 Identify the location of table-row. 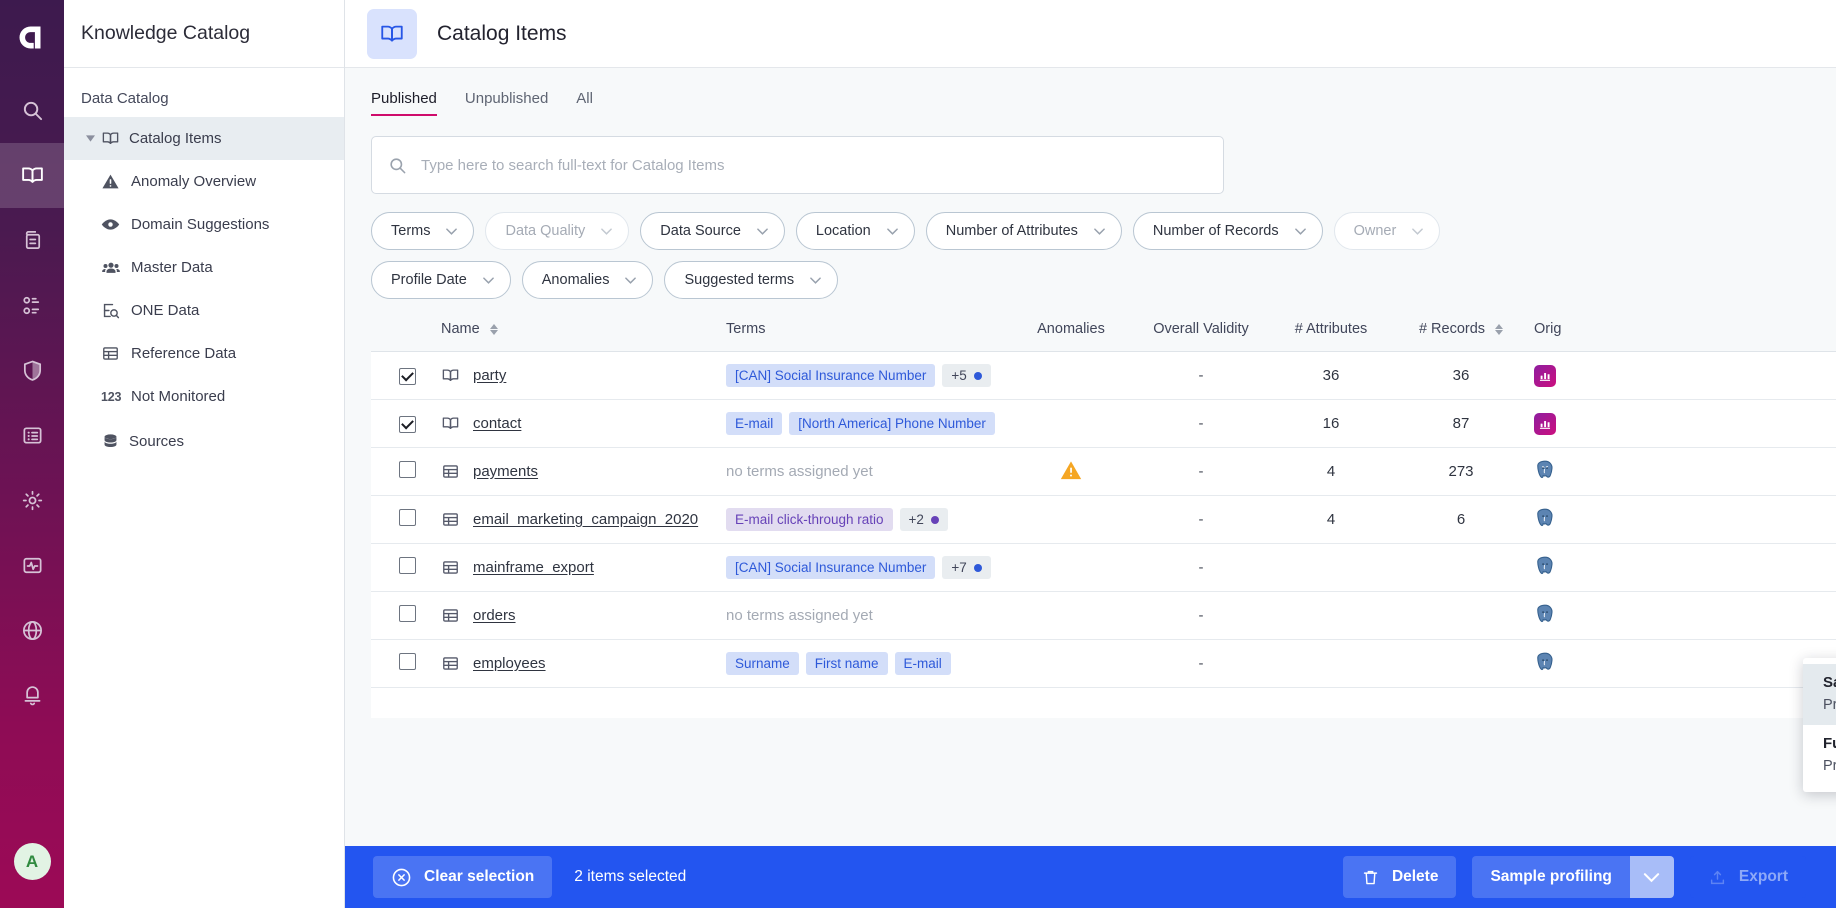
(1103, 702).